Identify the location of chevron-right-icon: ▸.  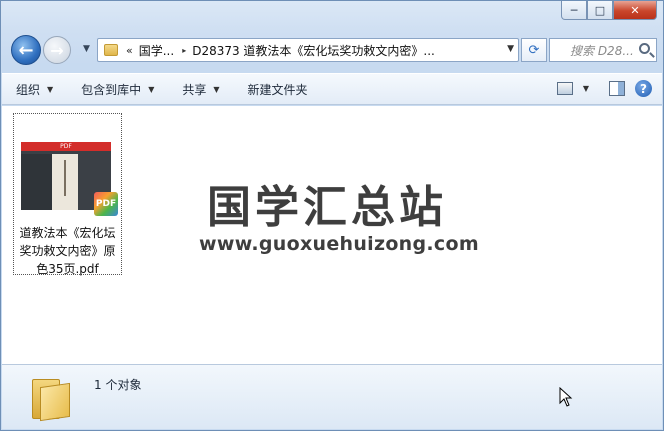
(184, 50).